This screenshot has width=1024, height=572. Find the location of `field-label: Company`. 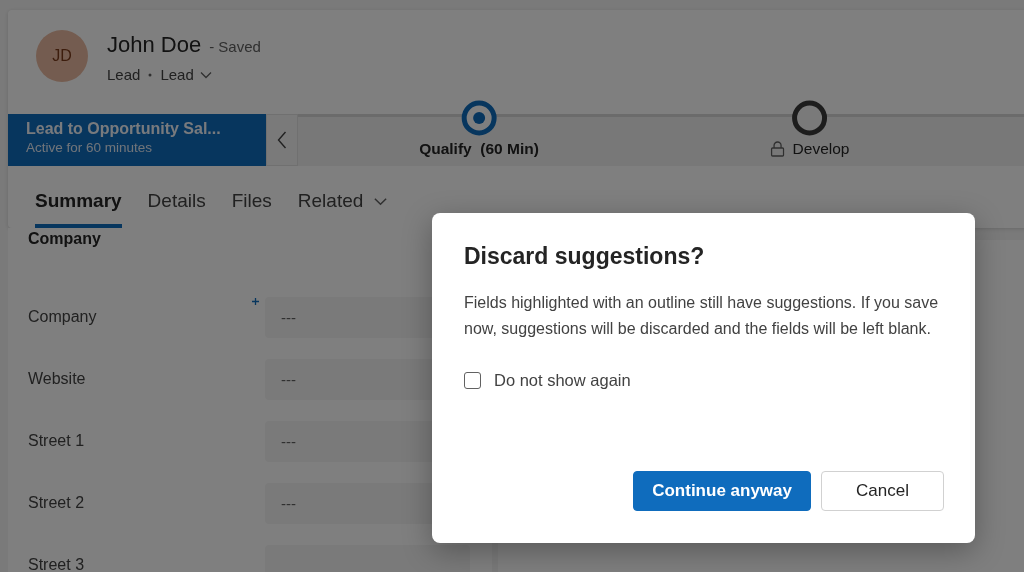

field-label: Company is located at coordinates (63, 317).